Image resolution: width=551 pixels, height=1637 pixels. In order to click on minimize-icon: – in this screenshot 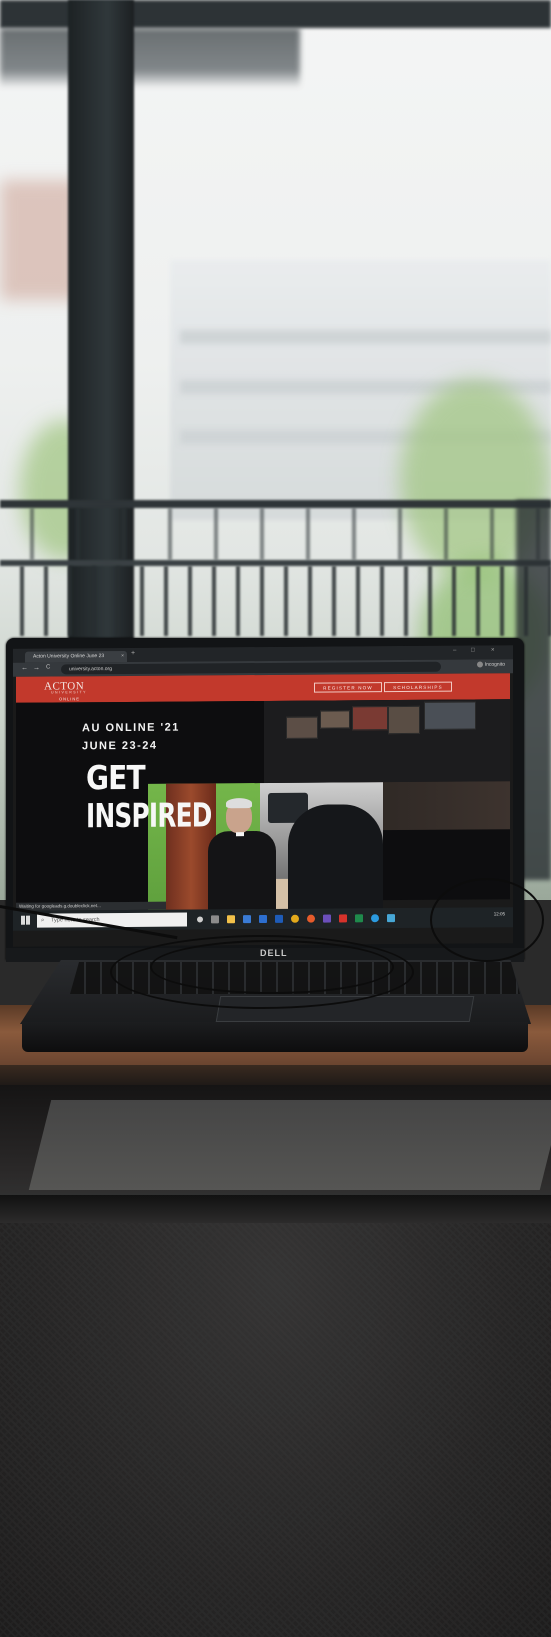, I will do `click(454, 651)`.